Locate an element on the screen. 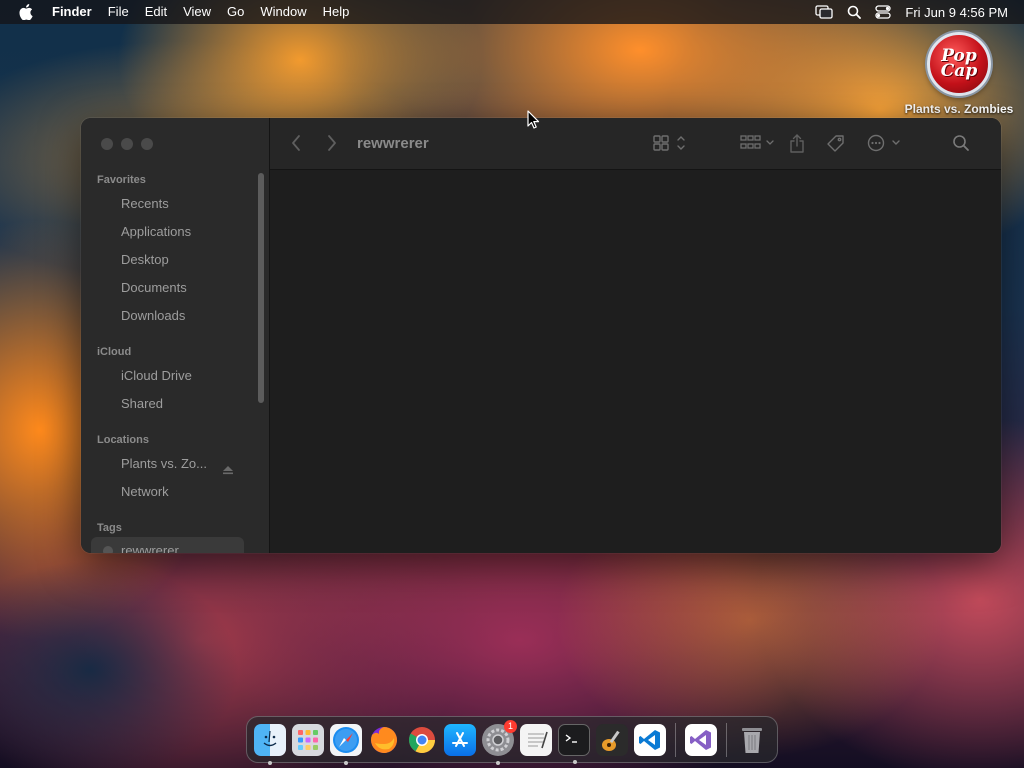  dock-vscode-icon is located at coordinates (650, 739).